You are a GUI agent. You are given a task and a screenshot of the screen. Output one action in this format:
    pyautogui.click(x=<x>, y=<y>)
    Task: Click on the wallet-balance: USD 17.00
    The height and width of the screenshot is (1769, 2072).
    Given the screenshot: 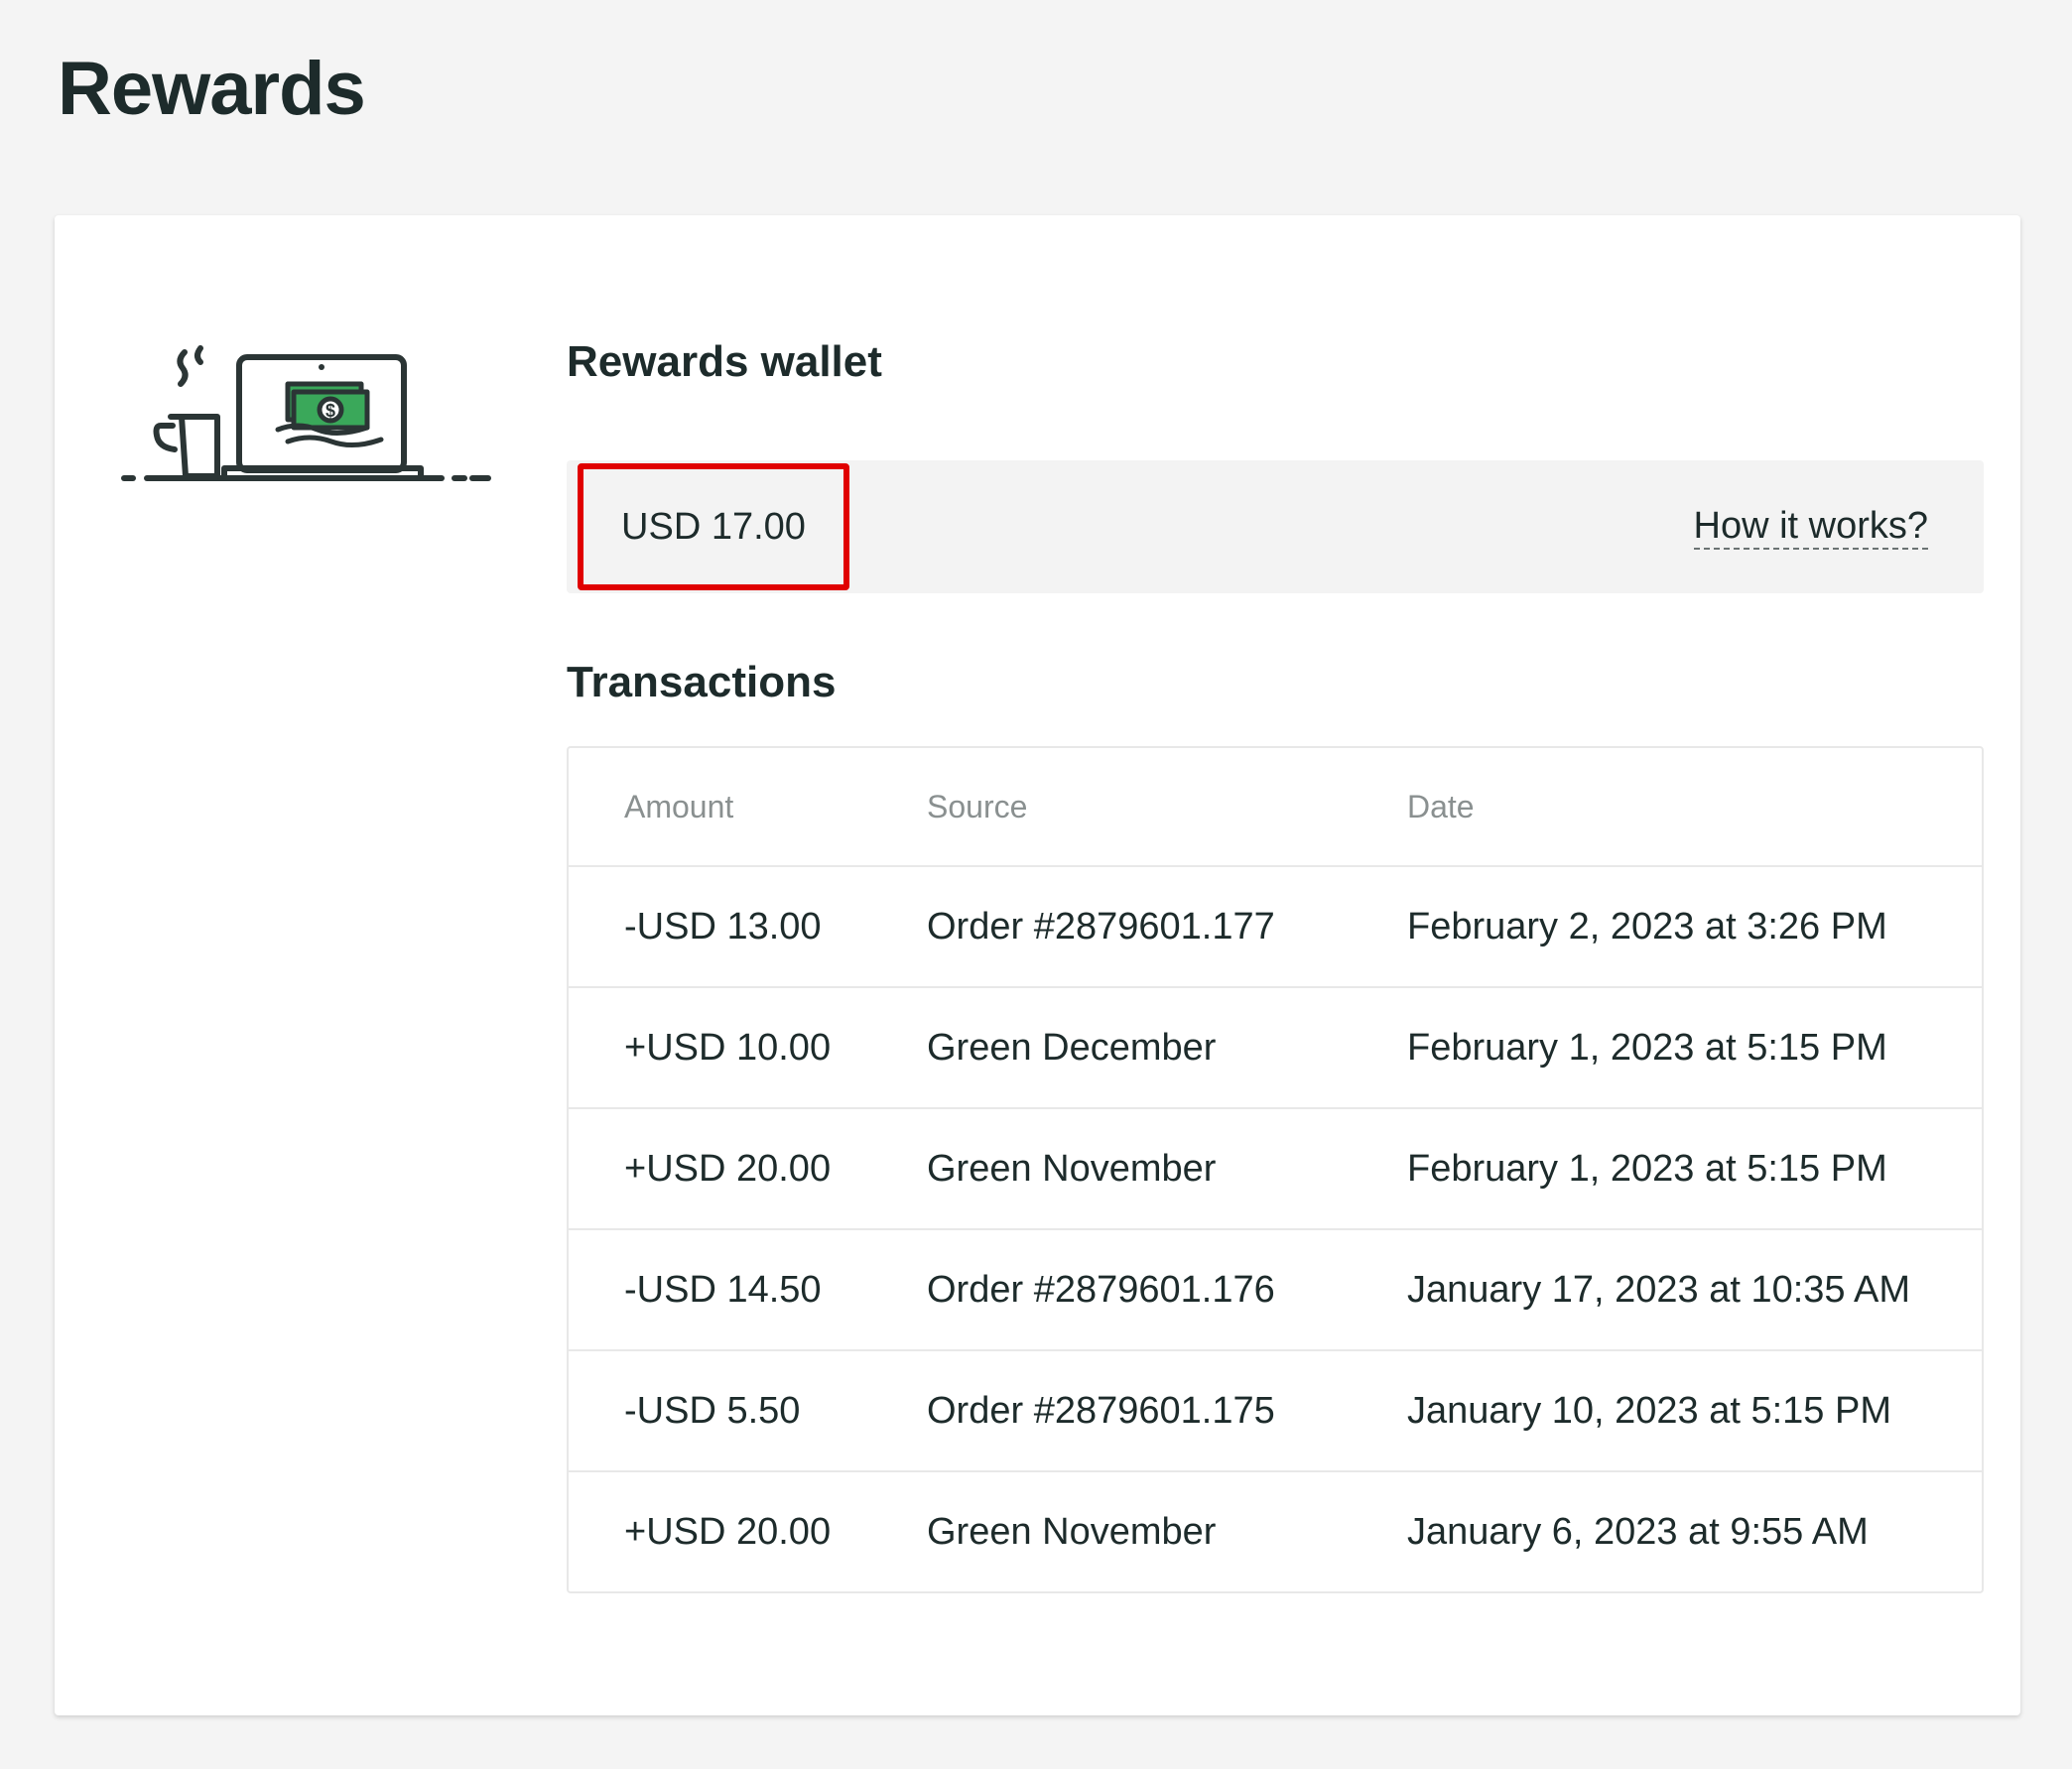 What is the action you would take?
    pyautogui.click(x=713, y=526)
    